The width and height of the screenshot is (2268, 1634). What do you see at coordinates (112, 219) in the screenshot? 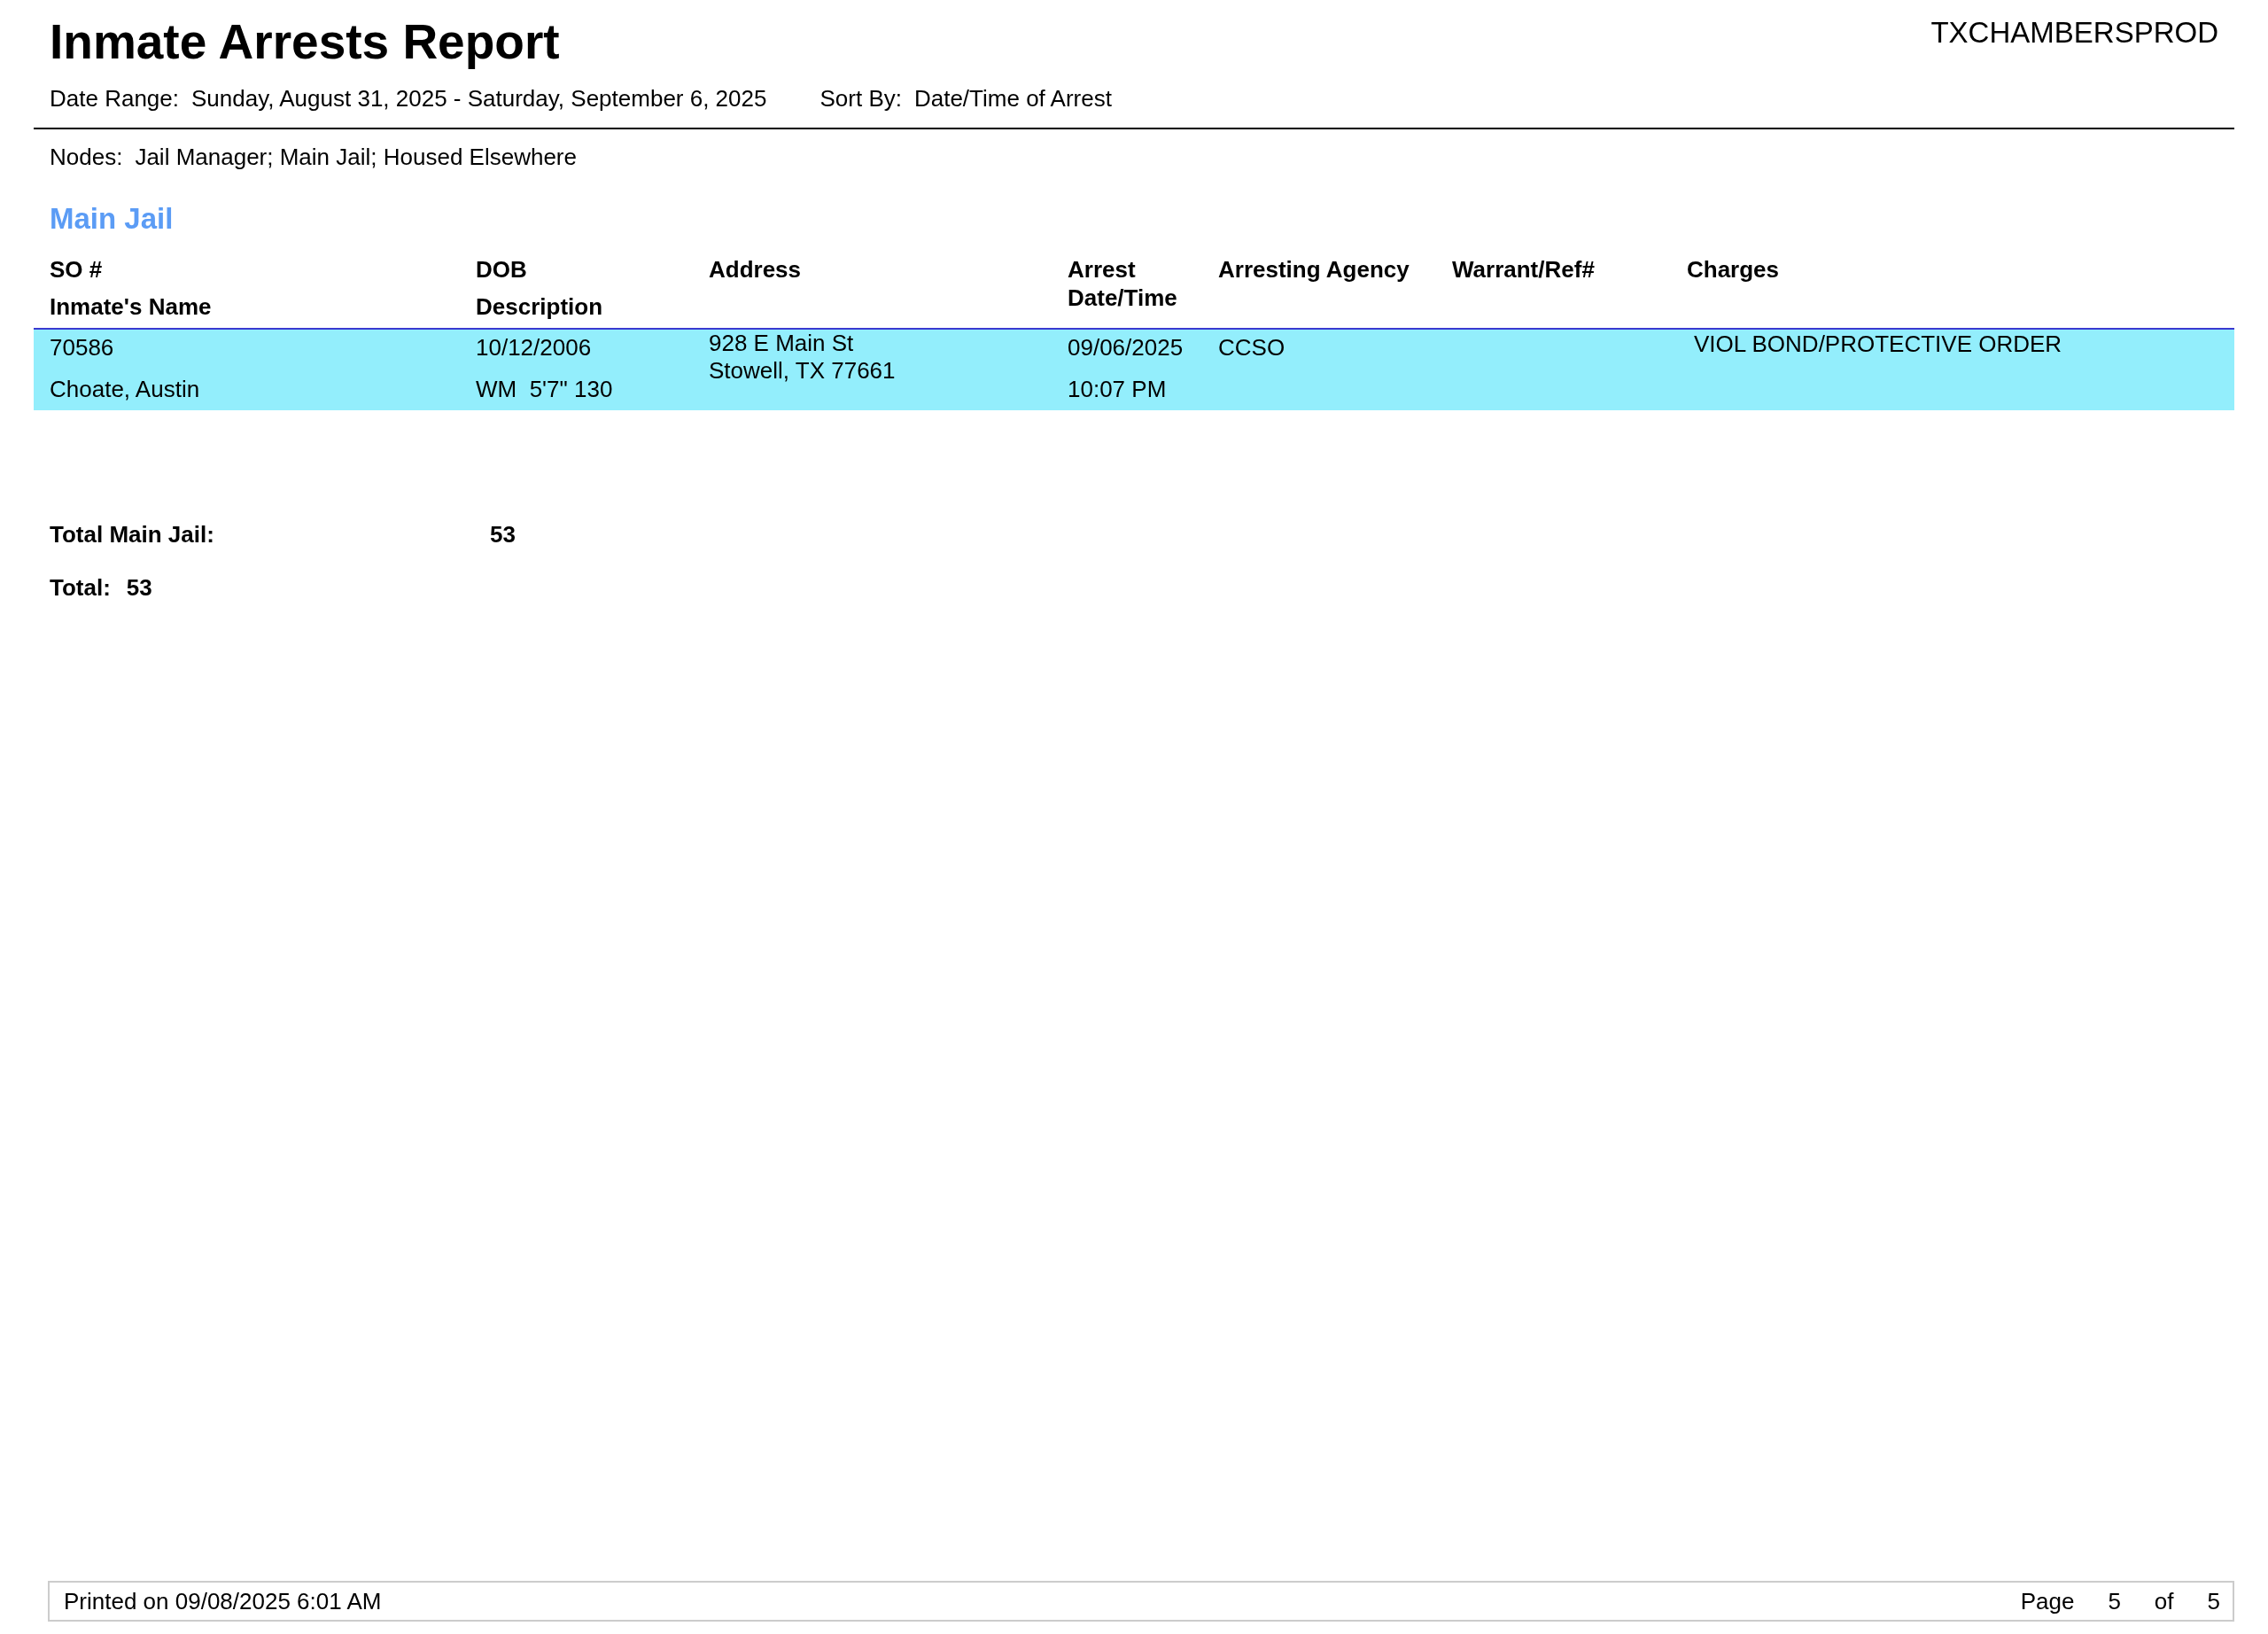
I see `section-title: Main Jail` at bounding box center [112, 219].